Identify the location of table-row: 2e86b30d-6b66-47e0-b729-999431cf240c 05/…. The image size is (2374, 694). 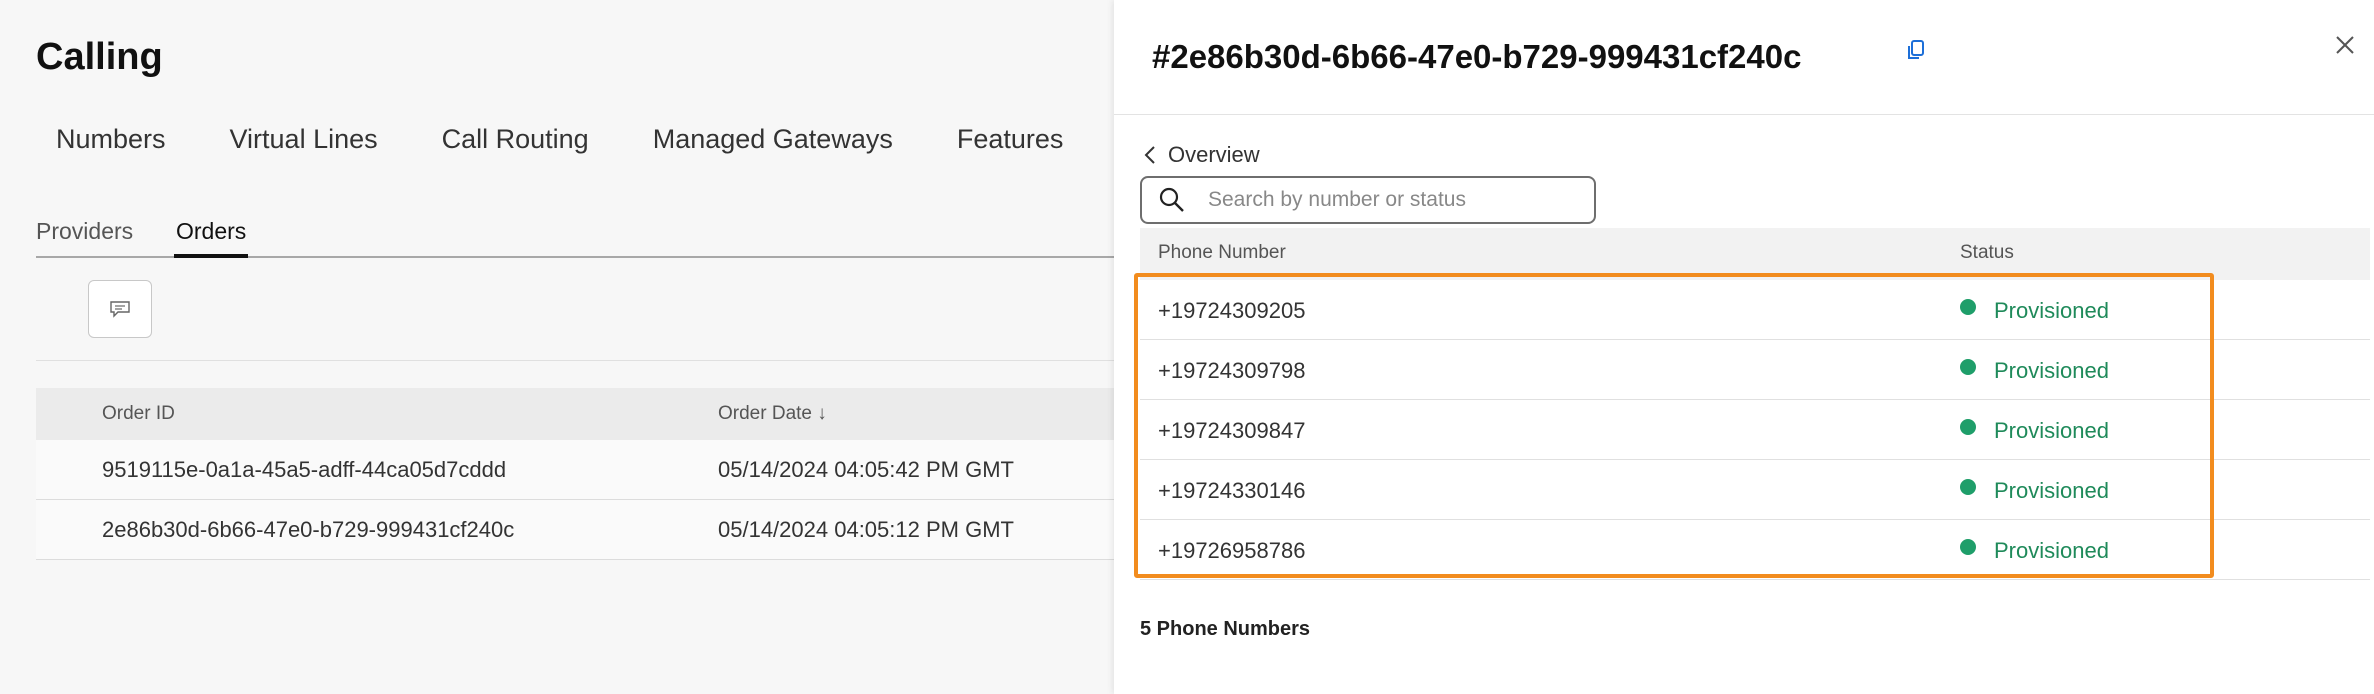
(576, 530).